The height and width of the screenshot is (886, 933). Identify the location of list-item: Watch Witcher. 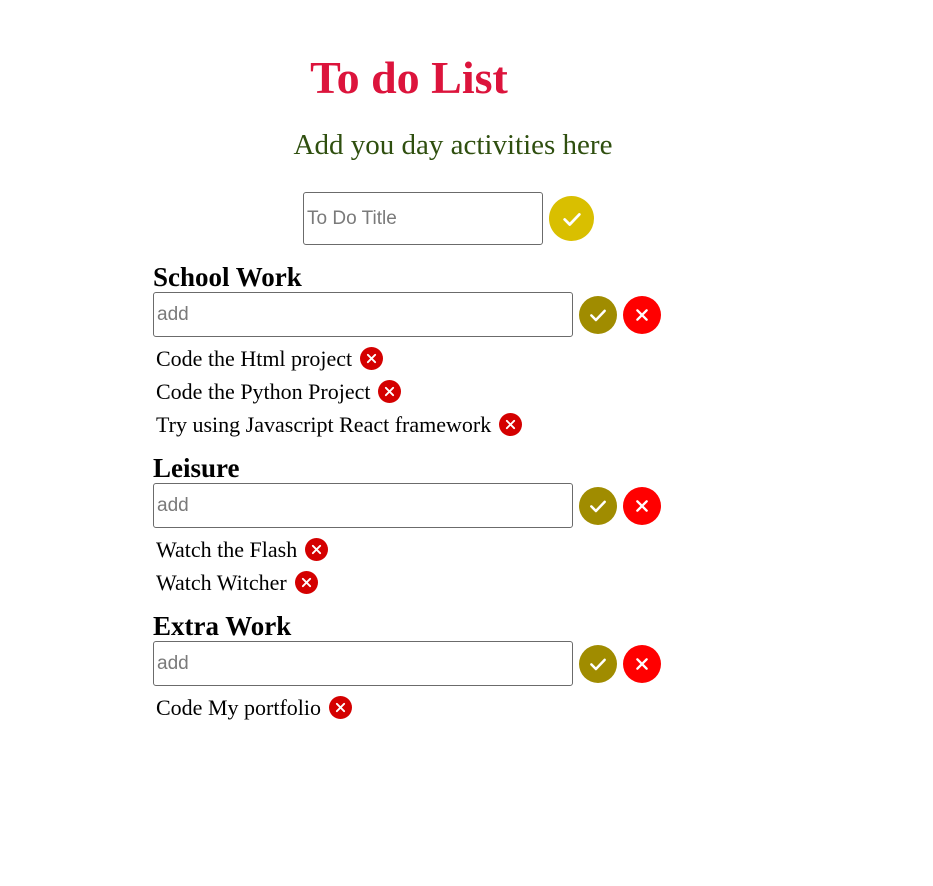
(414, 582).